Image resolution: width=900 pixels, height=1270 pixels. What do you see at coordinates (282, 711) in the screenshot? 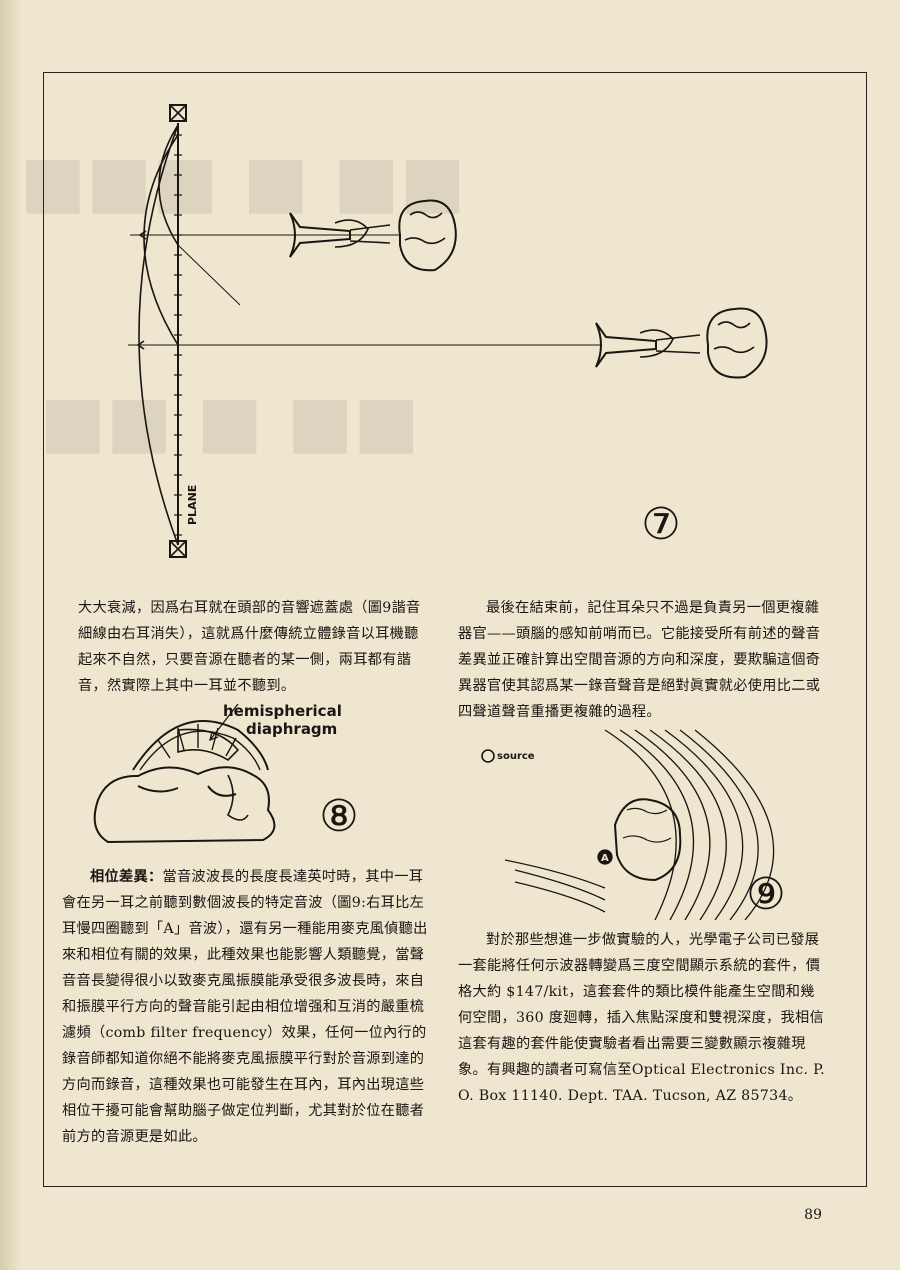
I see `hemispherical-label: hemispherical` at bounding box center [282, 711].